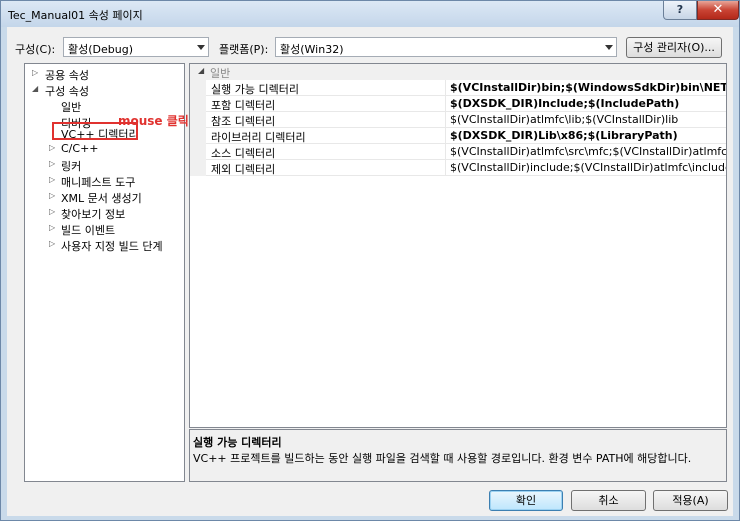 Image resolution: width=740 pixels, height=521 pixels. Describe the element at coordinates (680, 10) in the screenshot. I see `help-button: ?` at that location.